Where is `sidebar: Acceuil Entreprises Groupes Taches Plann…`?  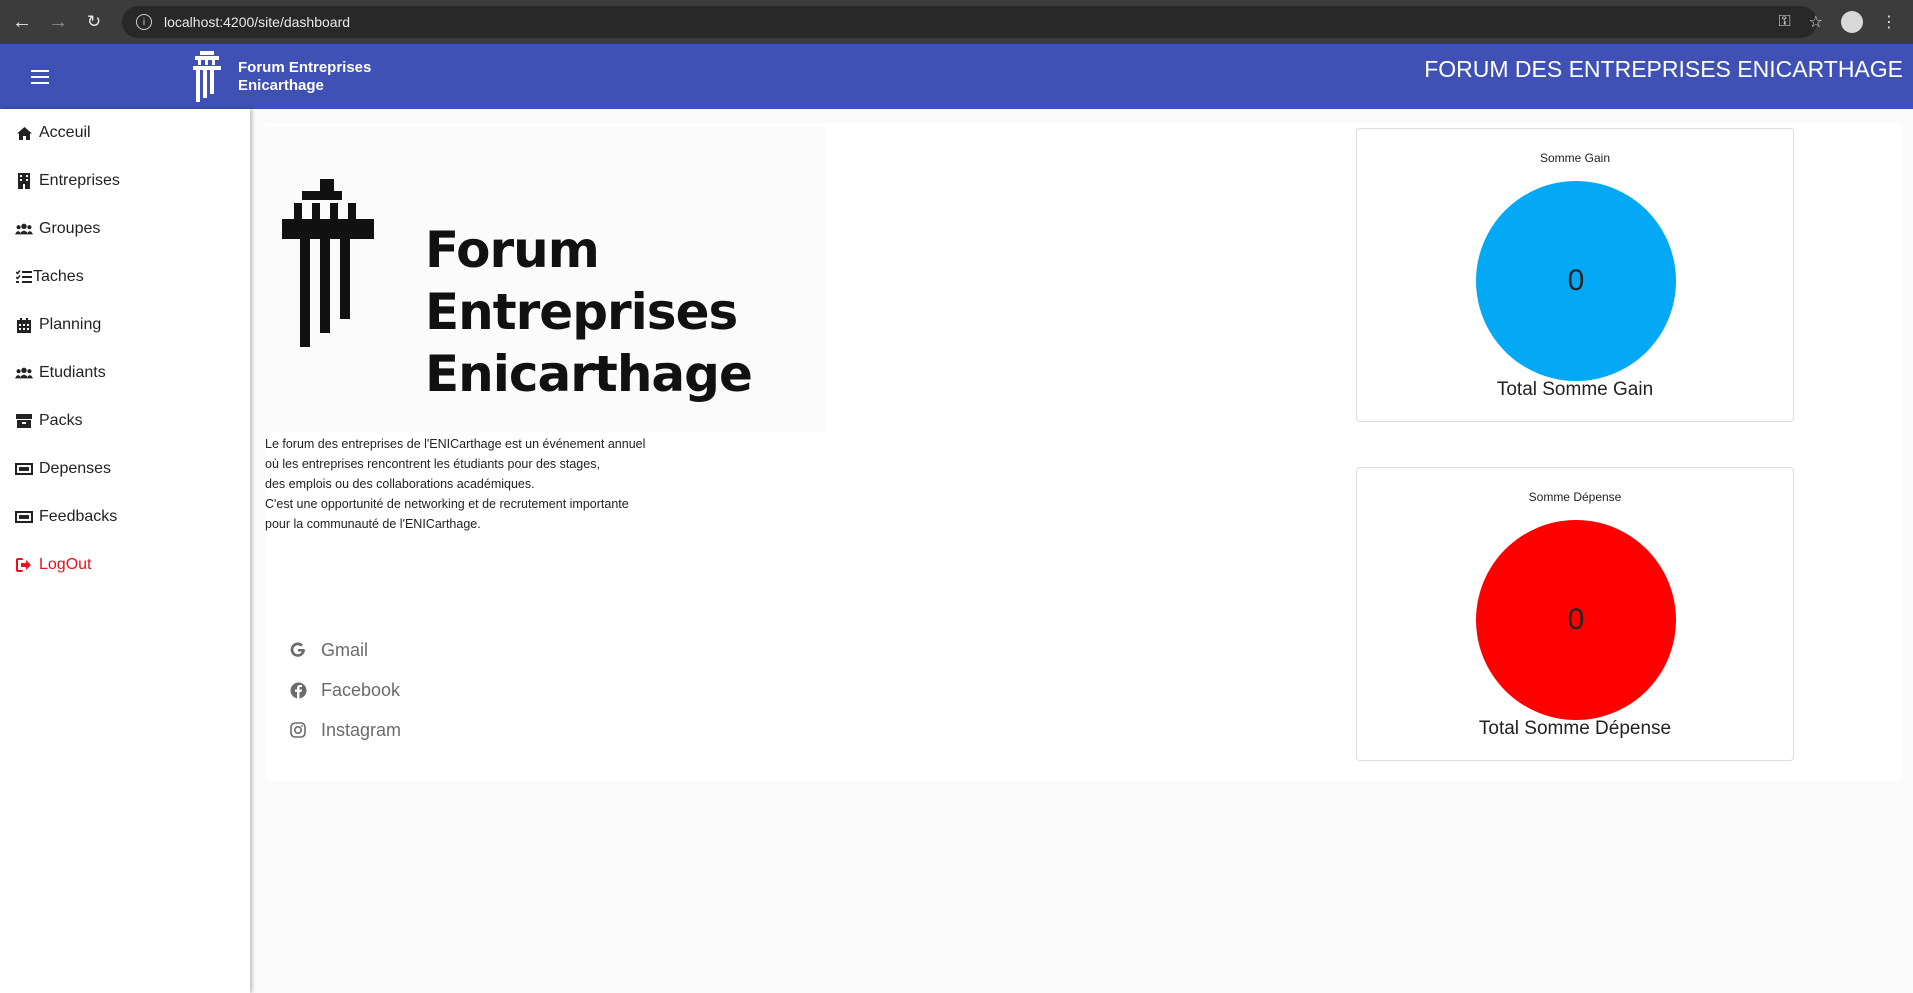
sidebar: Acceuil Entreprises Groupes Taches Plann… is located at coordinates (125, 551).